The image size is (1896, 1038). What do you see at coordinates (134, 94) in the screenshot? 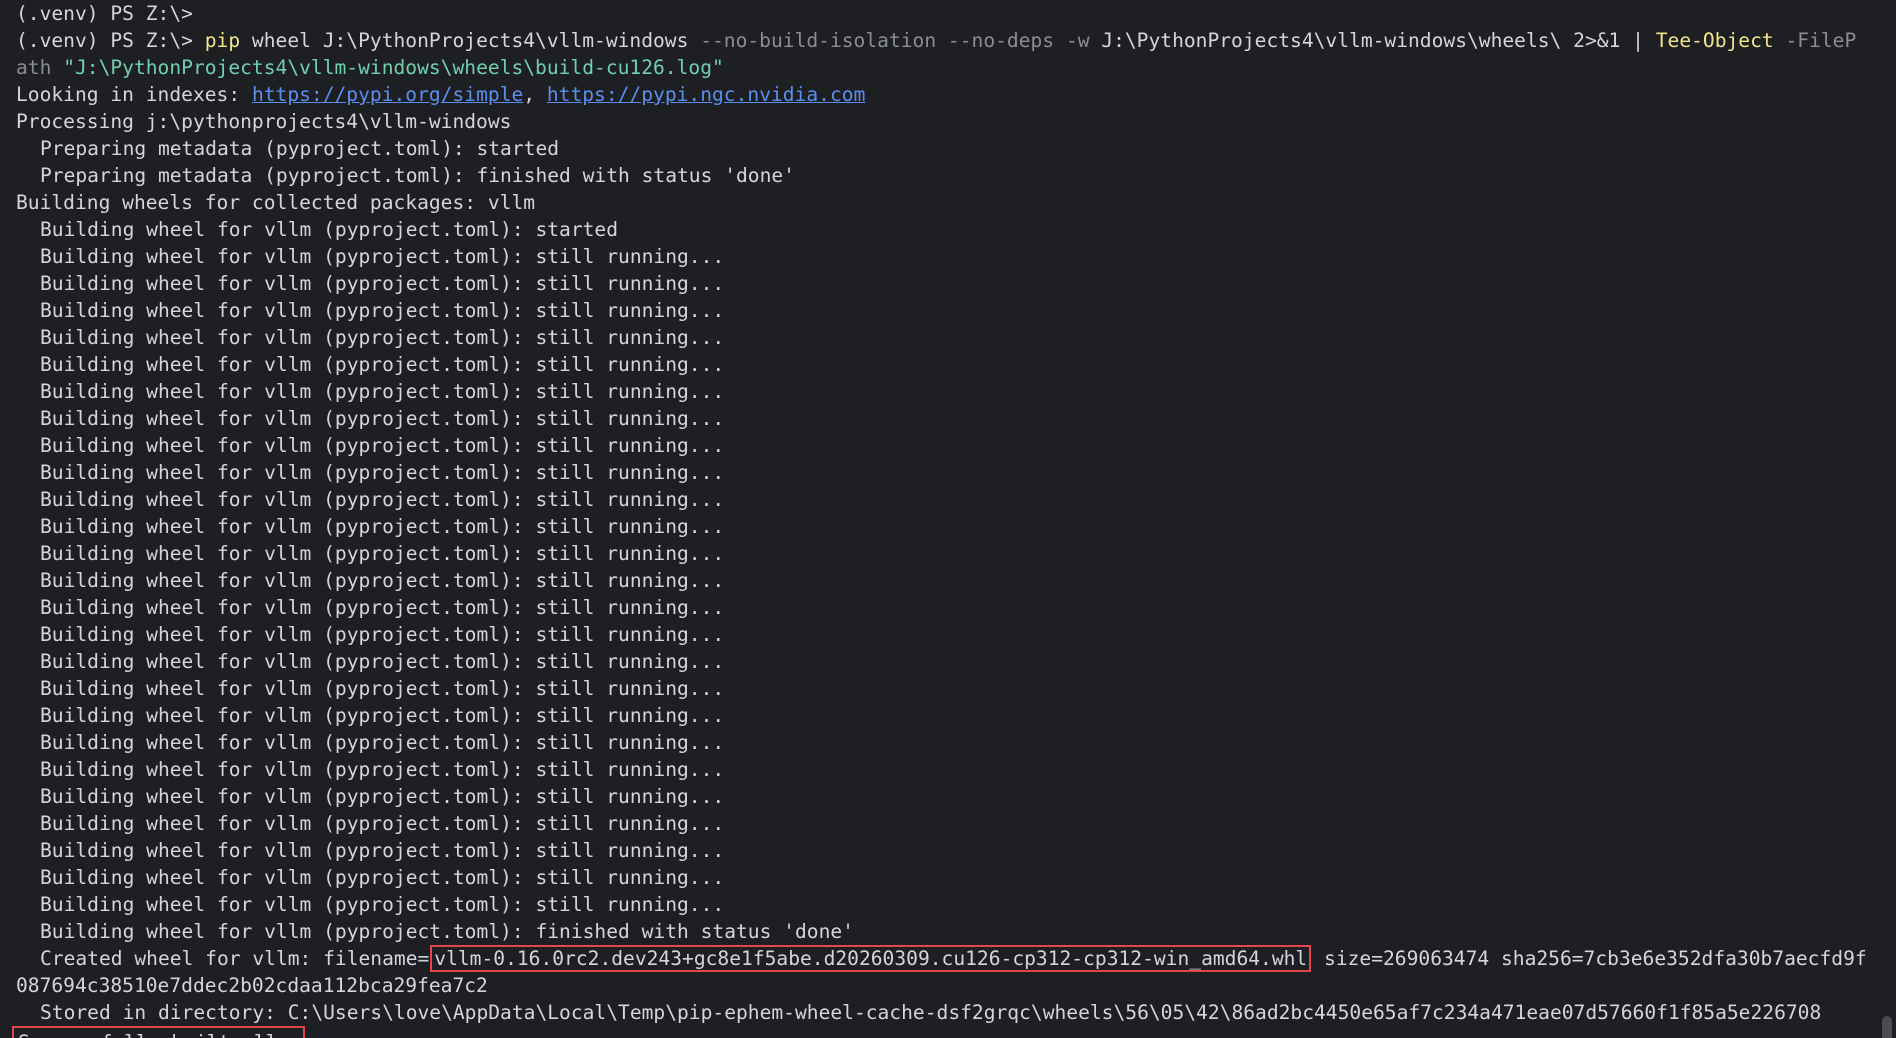
I see `indexes-prefix: Looking in indexes:` at bounding box center [134, 94].